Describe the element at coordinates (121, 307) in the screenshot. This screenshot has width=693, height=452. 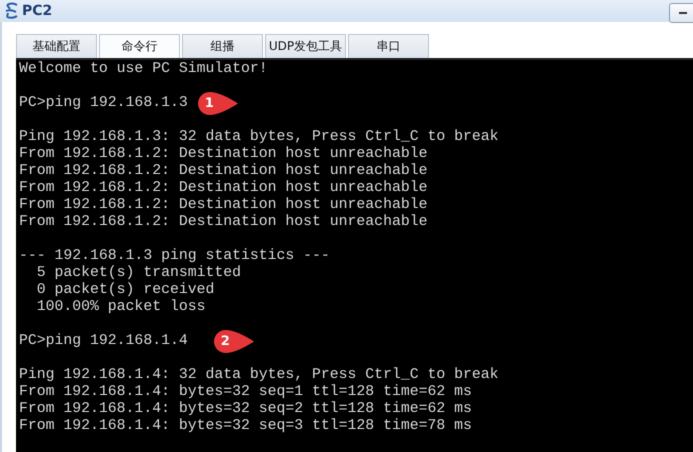
I see `terminal-line: 100.00% packet loss` at that location.